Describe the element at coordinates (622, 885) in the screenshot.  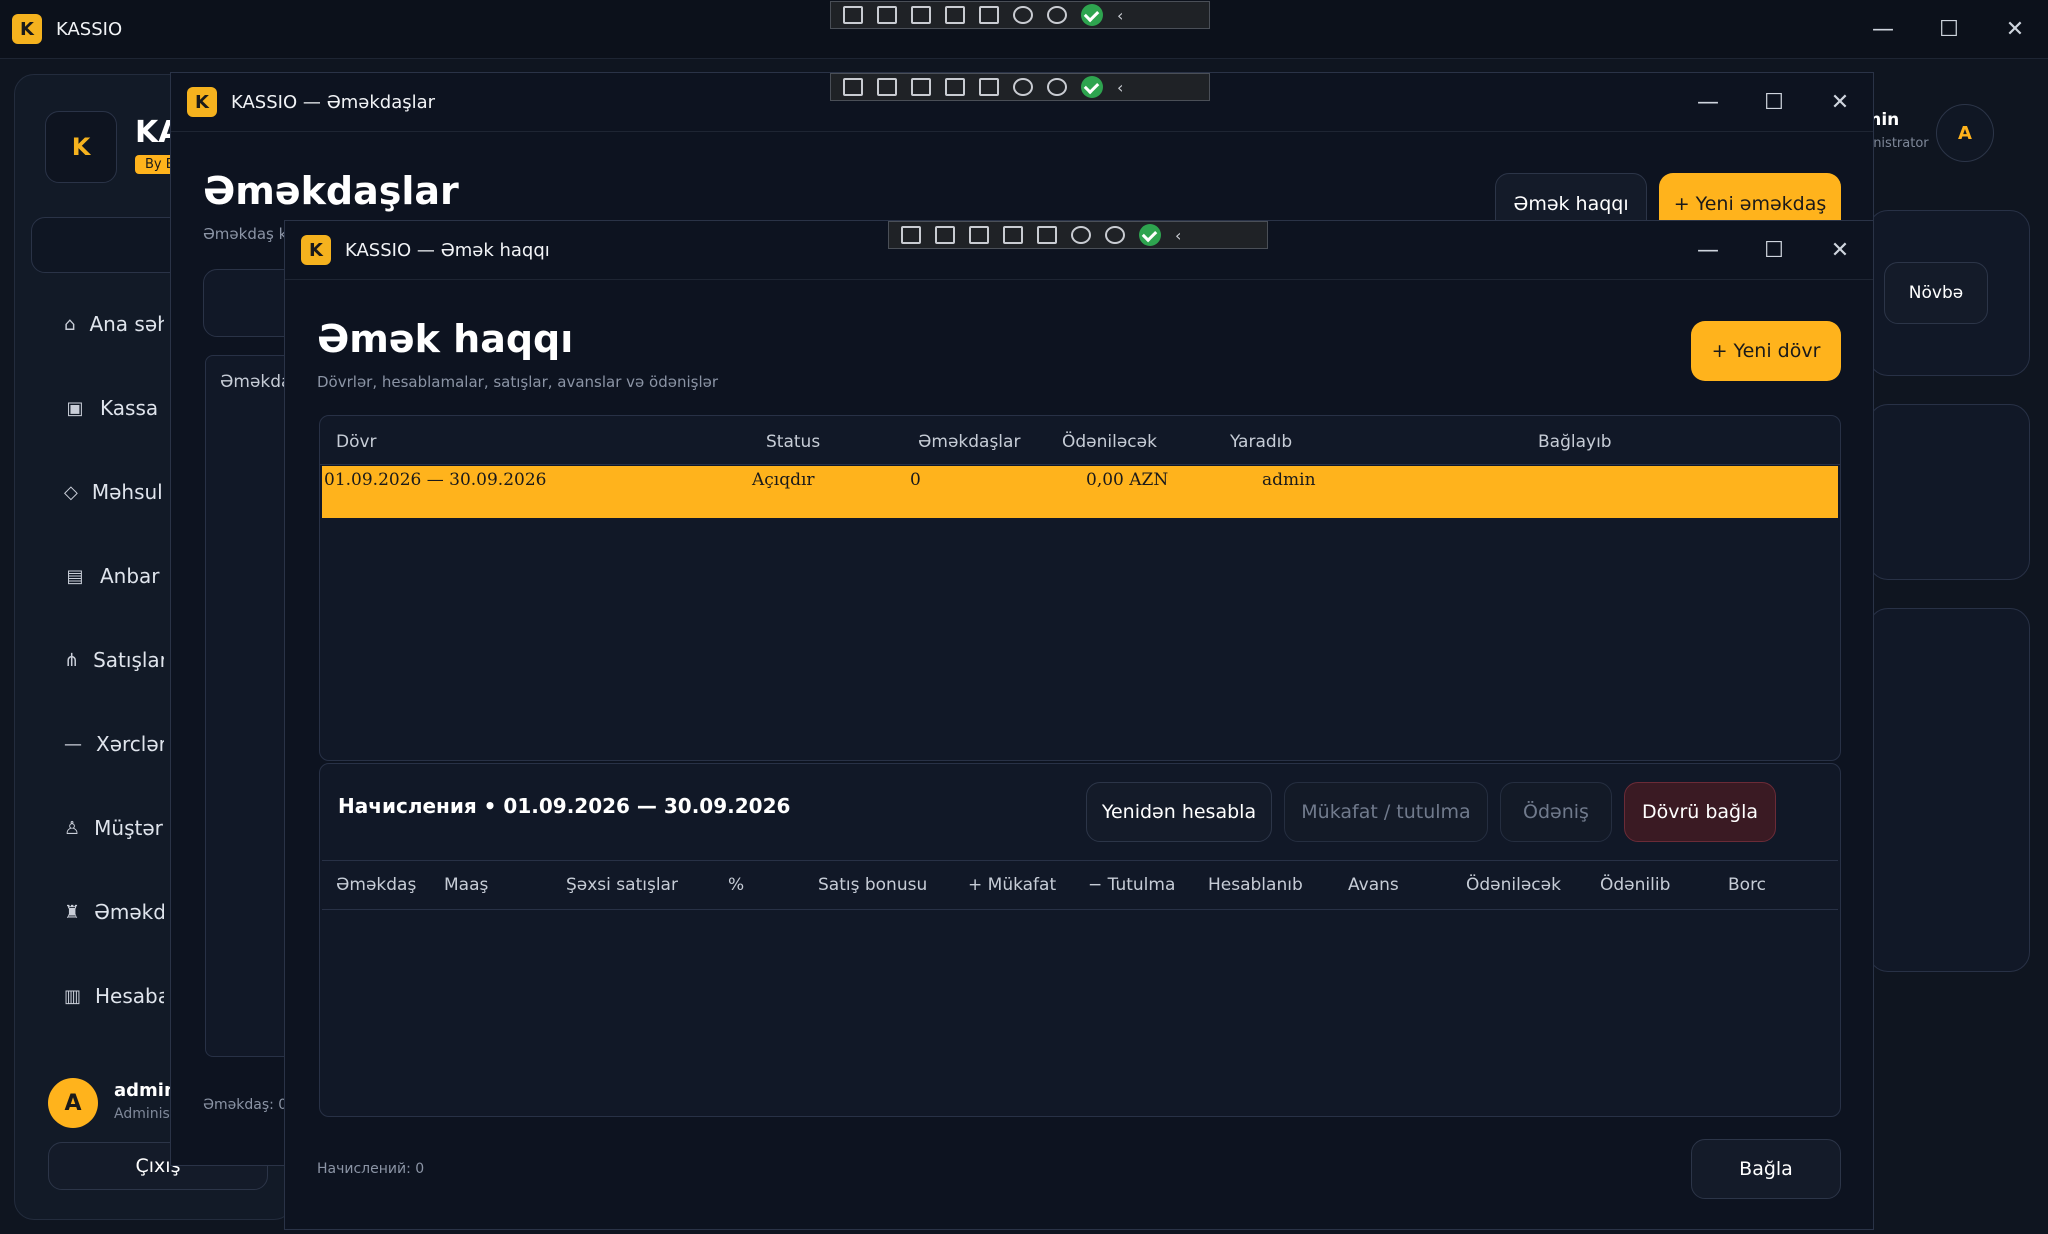
I see `col-personal-sales: Şəxsi satışlar` at that location.